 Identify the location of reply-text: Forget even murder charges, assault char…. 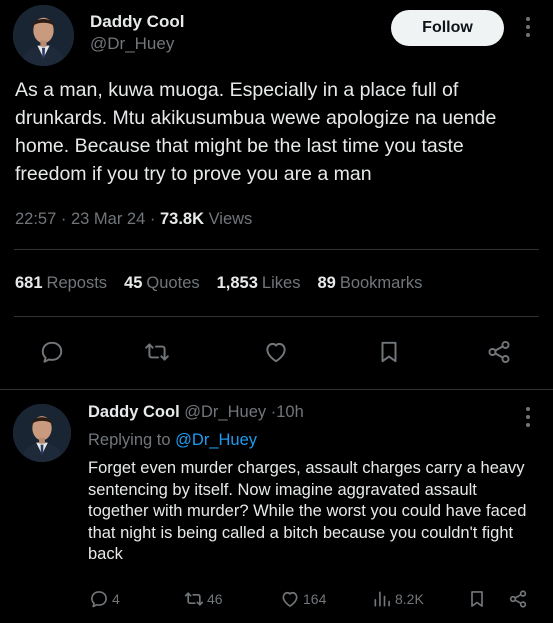
(307, 511).